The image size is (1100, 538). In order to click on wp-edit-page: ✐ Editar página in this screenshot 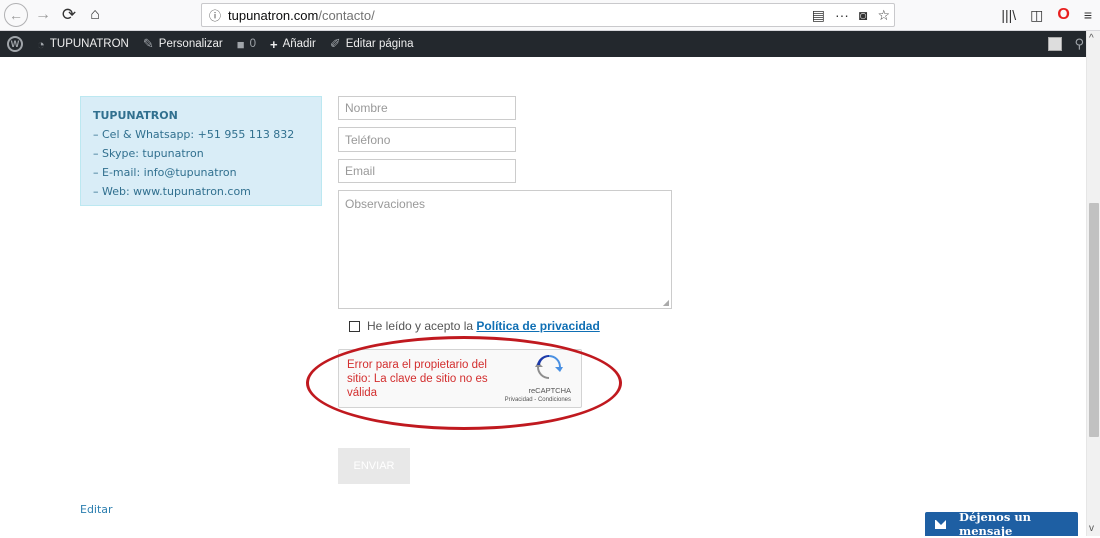, I will do `click(372, 44)`.